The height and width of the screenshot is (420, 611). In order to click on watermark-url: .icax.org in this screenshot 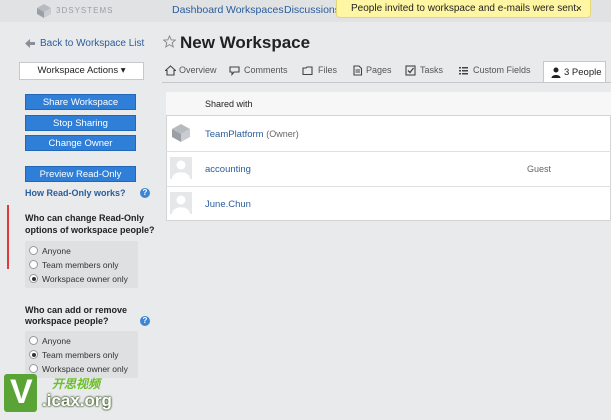, I will do `click(77, 400)`.